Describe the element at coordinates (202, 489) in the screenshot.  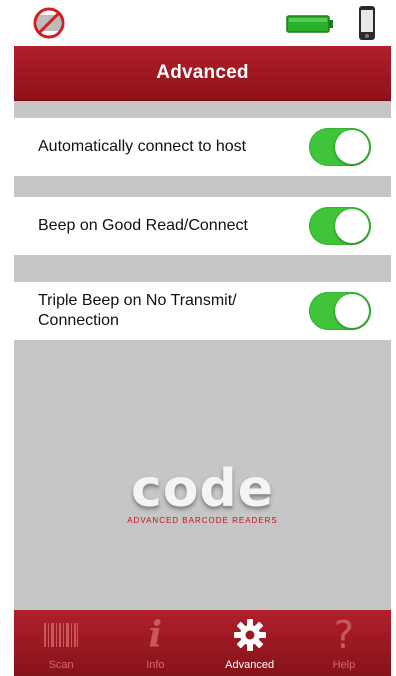
I see `logo-wordmark: code` at that location.